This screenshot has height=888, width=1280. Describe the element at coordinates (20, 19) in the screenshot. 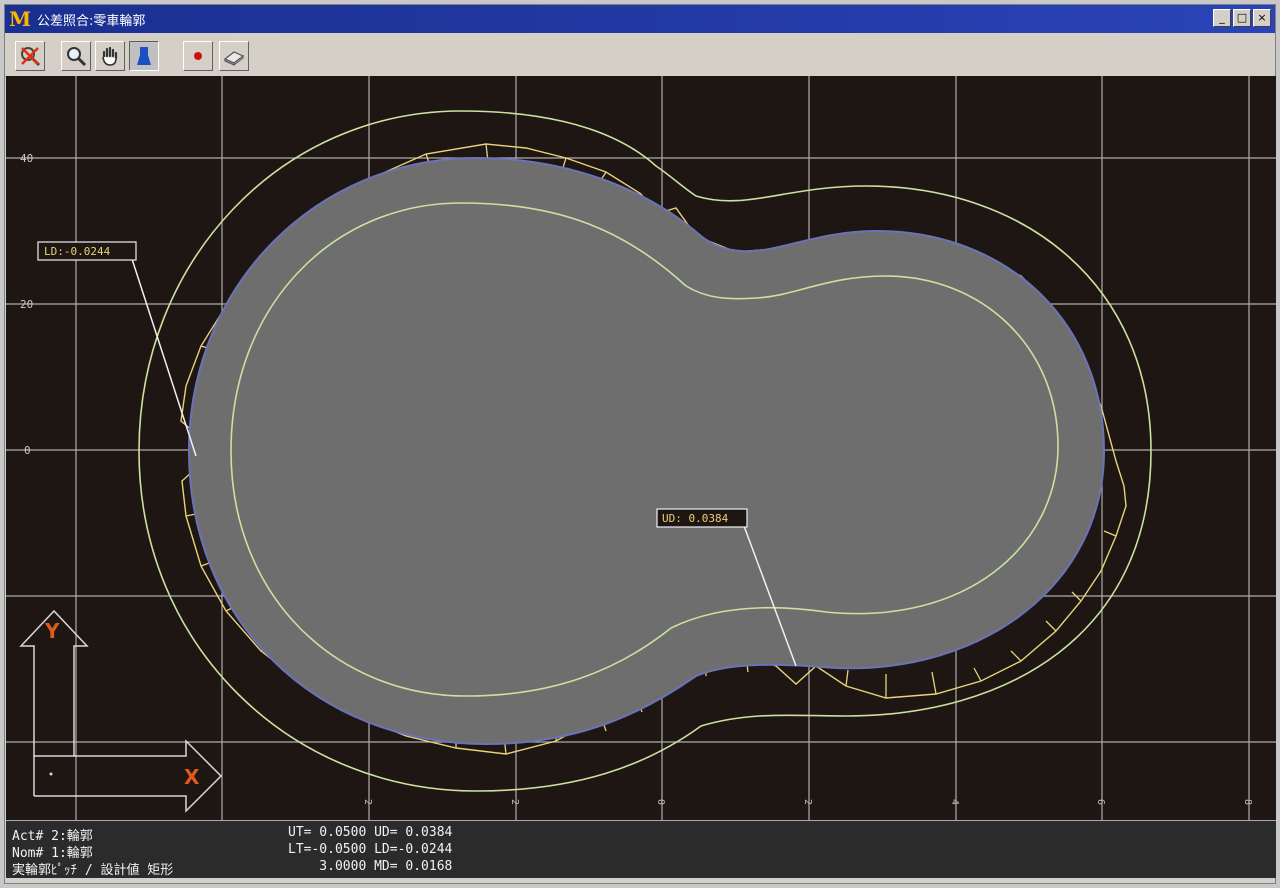

I see `app-logo-icon: M` at that location.